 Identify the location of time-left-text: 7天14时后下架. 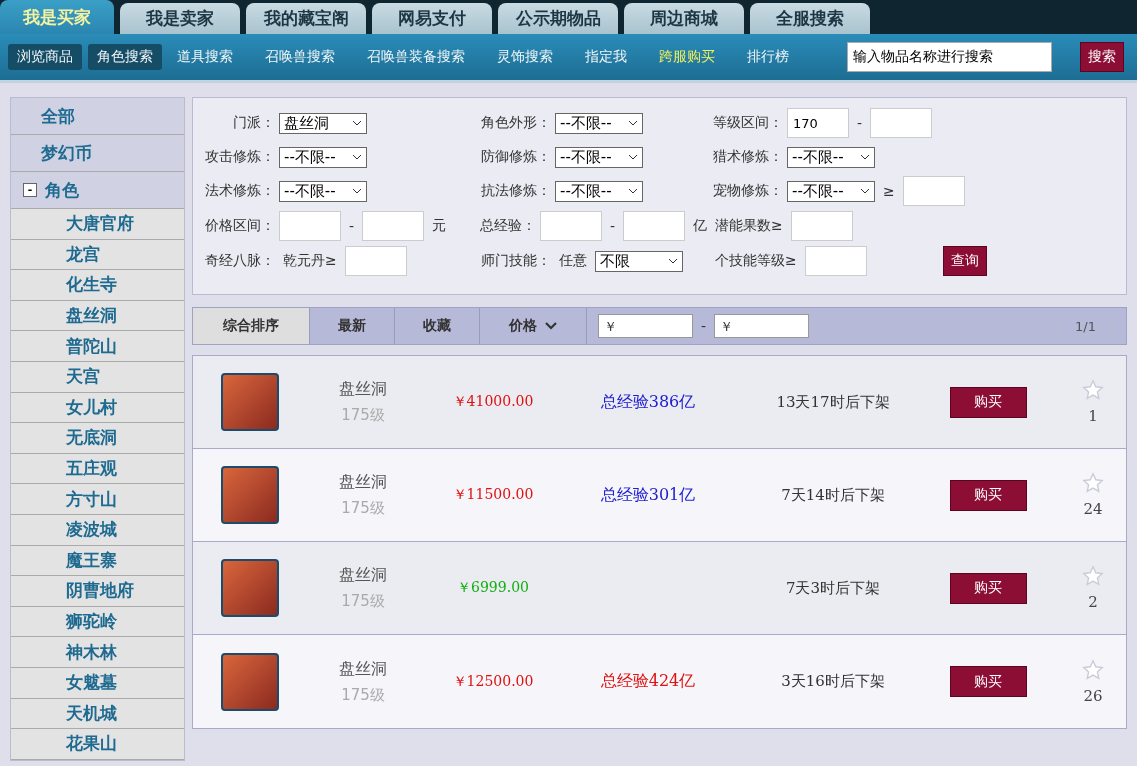
(833, 495).